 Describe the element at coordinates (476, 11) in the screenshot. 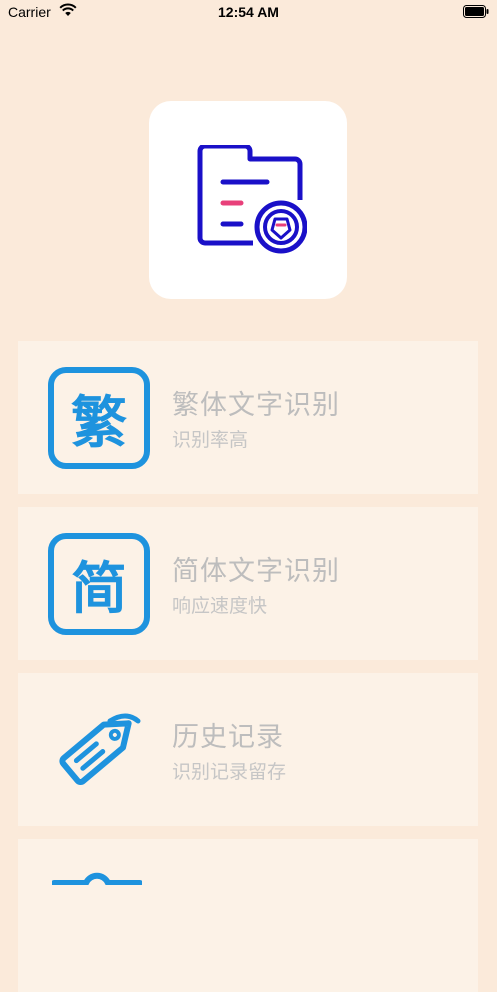

I see `battery-icon` at that location.